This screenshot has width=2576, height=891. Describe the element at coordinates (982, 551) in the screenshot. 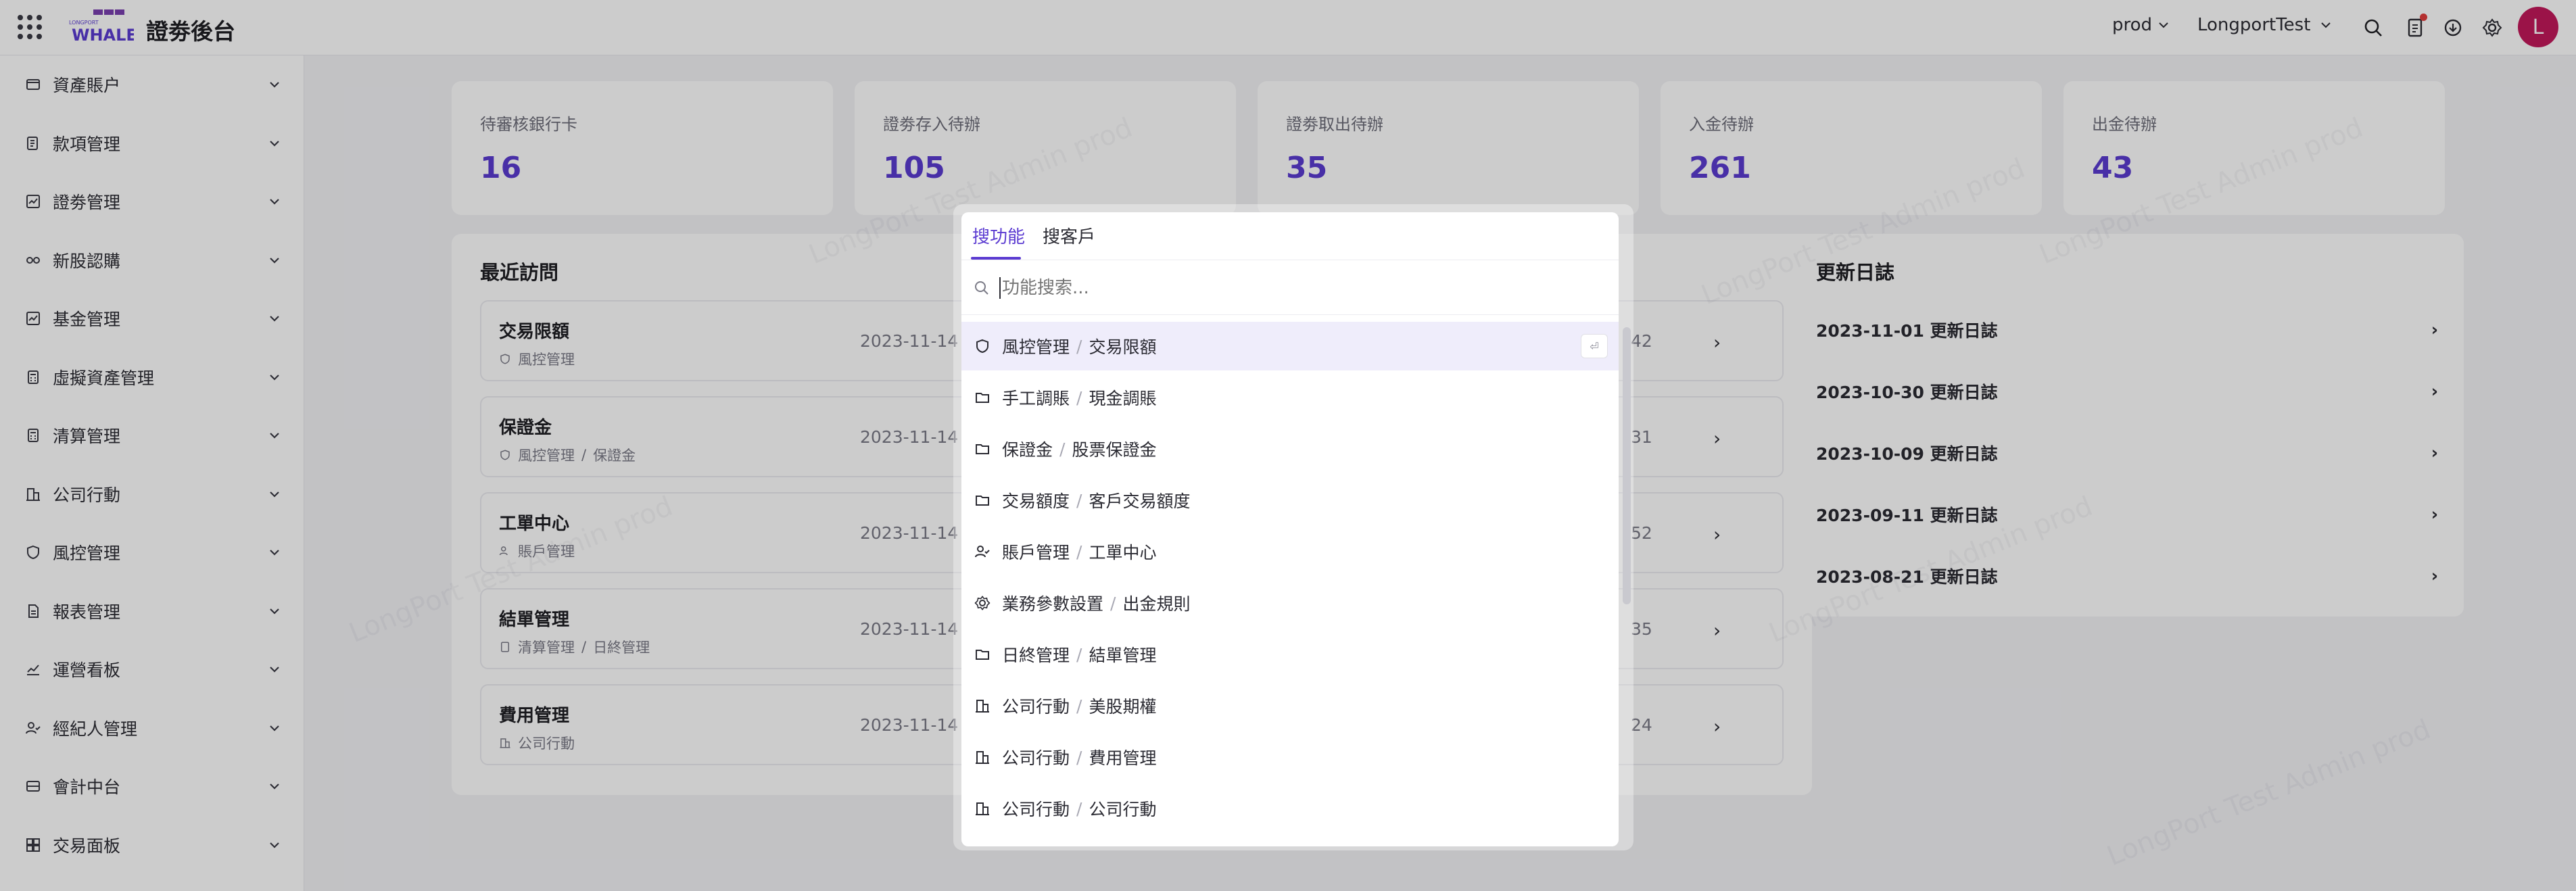

I see `users-icon` at that location.